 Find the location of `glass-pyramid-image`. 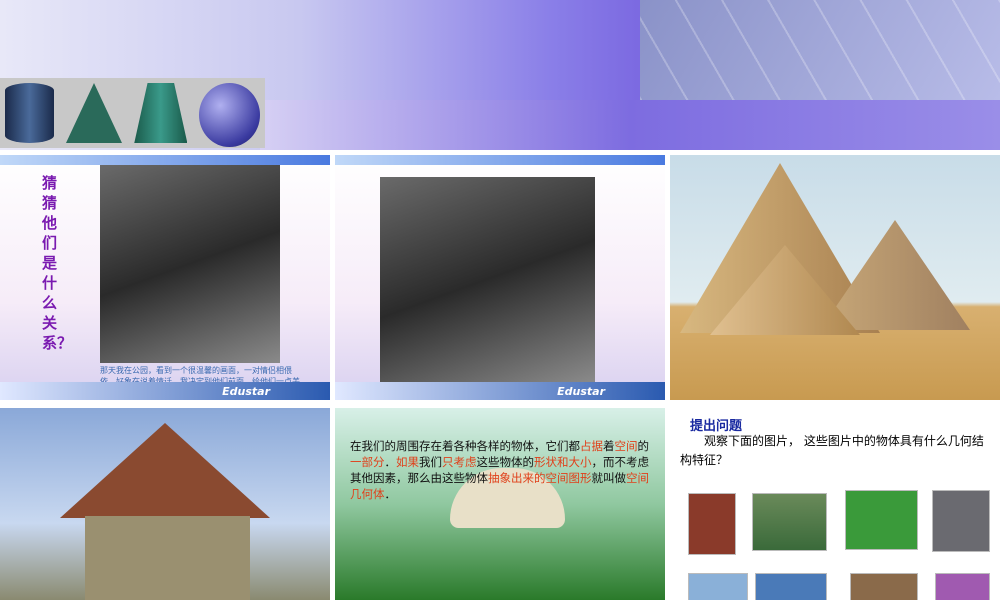

glass-pyramid-image is located at coordinates (718, 586).